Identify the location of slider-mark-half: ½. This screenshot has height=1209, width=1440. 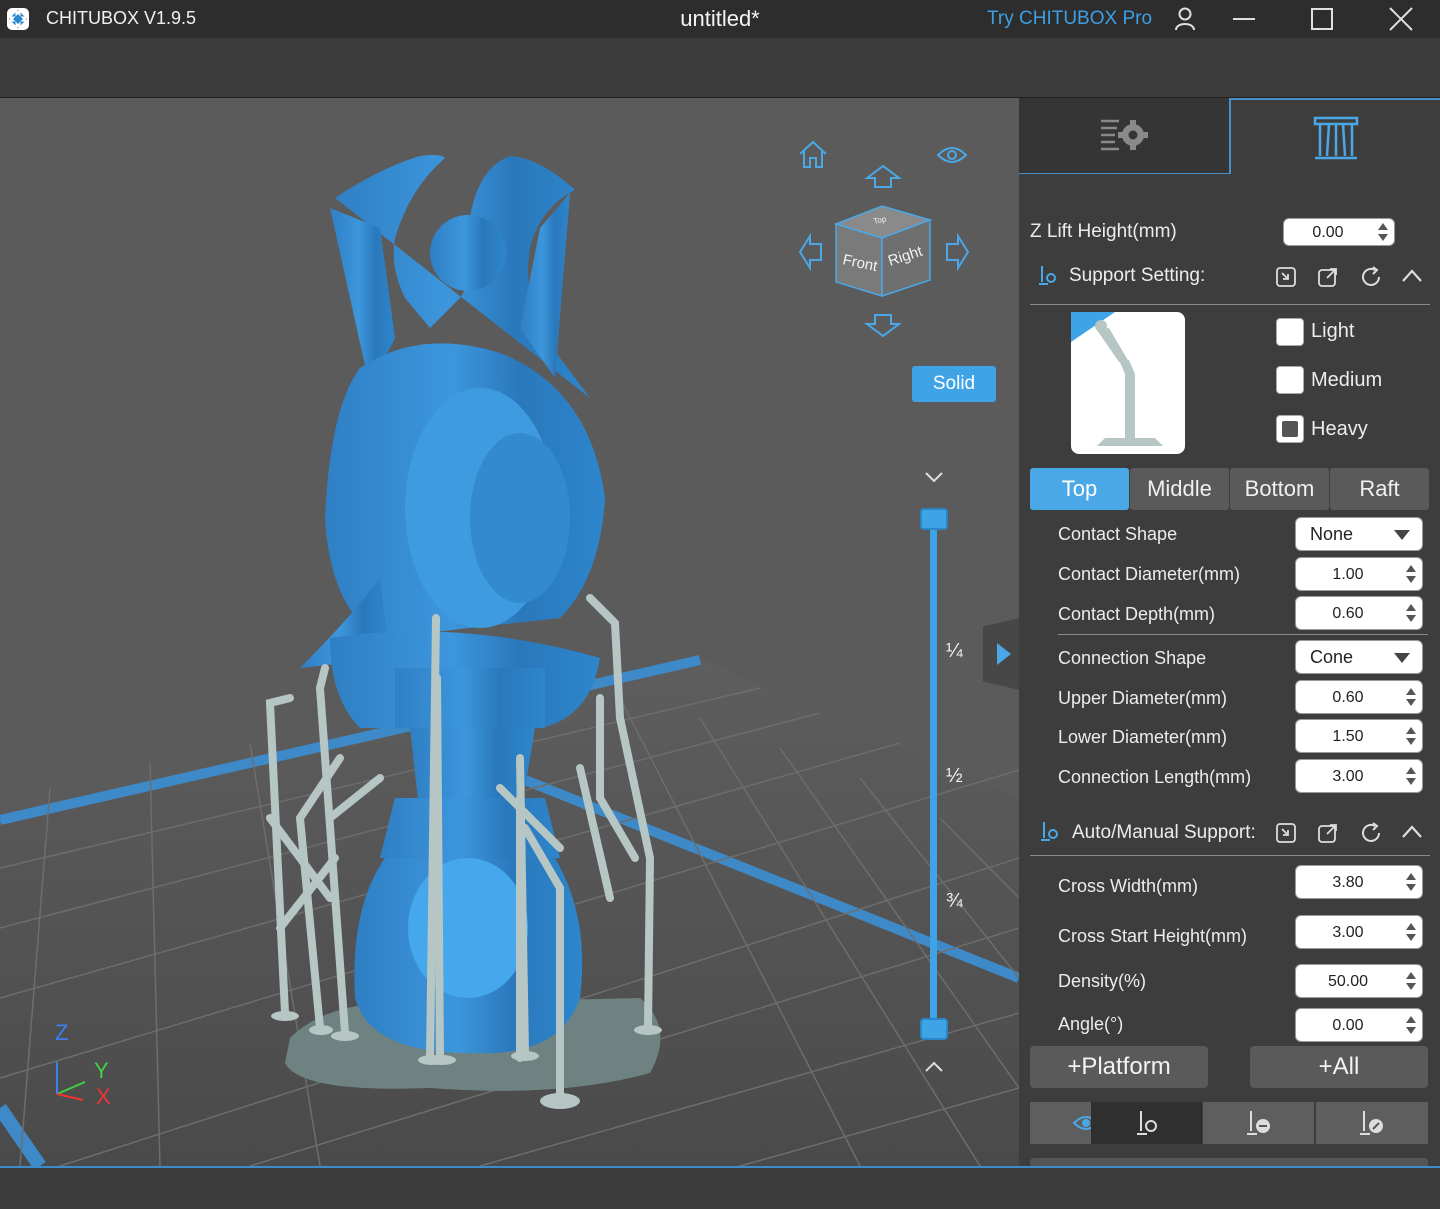
(954, 776).